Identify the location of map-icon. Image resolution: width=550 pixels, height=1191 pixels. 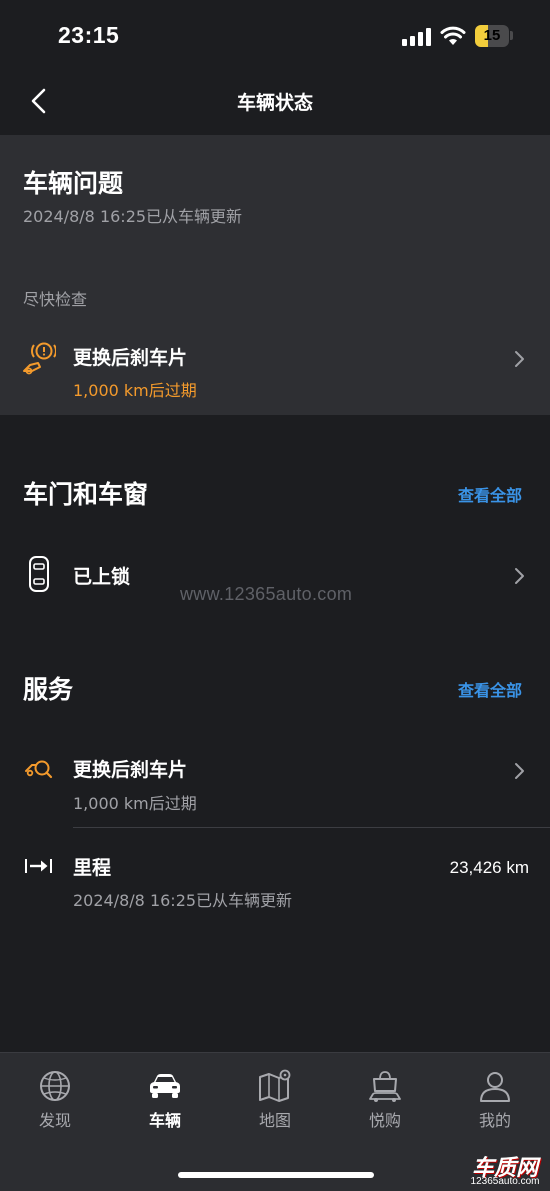
(275, 1085).